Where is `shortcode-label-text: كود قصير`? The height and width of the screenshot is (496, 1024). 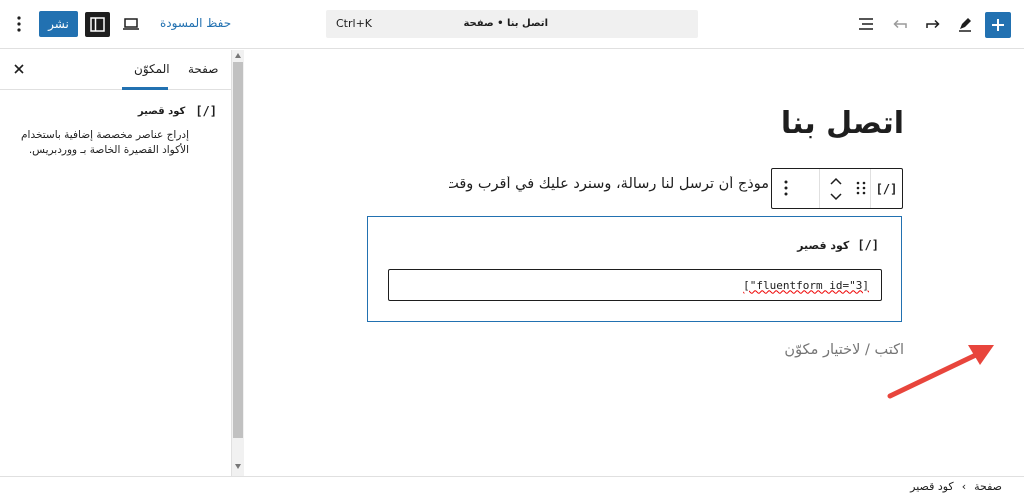
shortcode-label-text: كود قصير is located at coordinates (823, 245).